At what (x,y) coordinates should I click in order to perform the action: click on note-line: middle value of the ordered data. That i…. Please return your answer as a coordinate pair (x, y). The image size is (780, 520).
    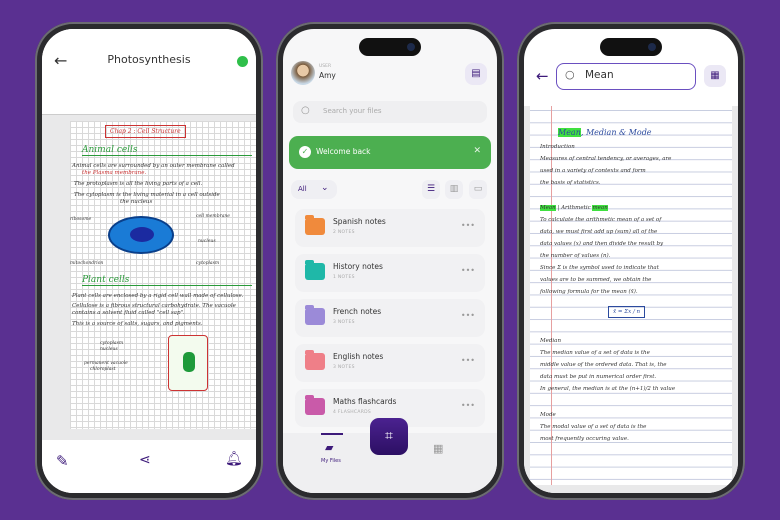
    Looking at the image, I should click on (603, 365).